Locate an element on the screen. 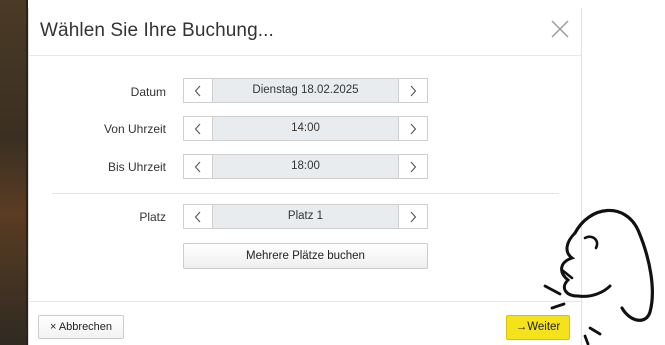 Image resolution: width=665 pixels, height=345 pixels. close-icon is located at coordinates (560, 29).